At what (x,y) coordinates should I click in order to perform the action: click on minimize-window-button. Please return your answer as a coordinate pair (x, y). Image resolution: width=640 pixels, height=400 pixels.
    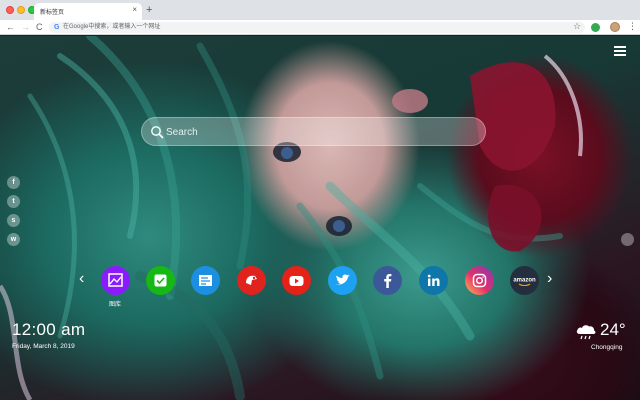
    Looking at the image, I should click on (21, 10).